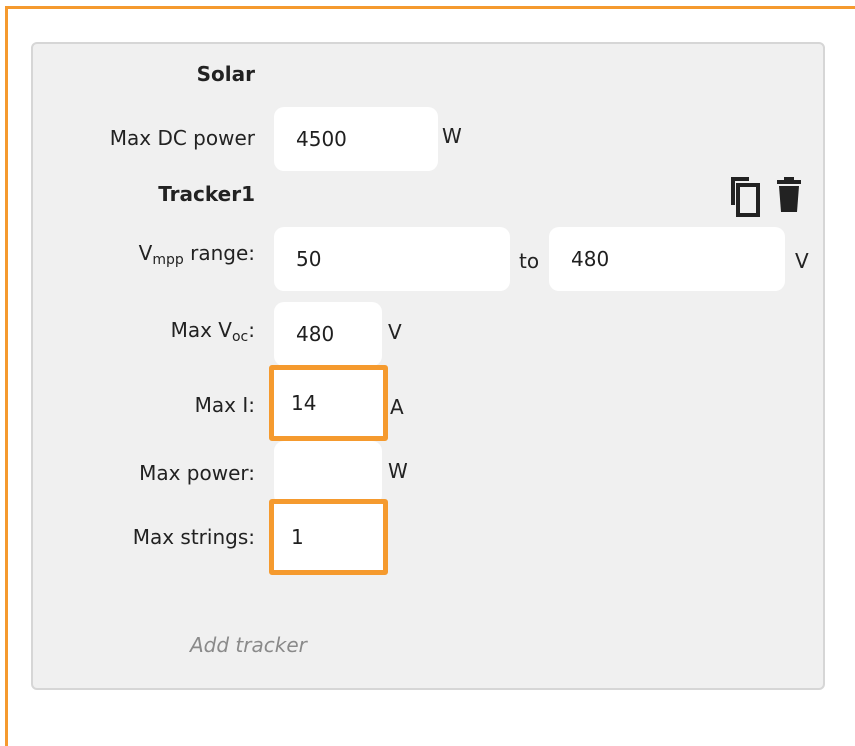 The image size is (855, 746). Describe the element at coordinates (248, 645) in the screenshot. I see `add-tracker-link: Add tracker` at that location.